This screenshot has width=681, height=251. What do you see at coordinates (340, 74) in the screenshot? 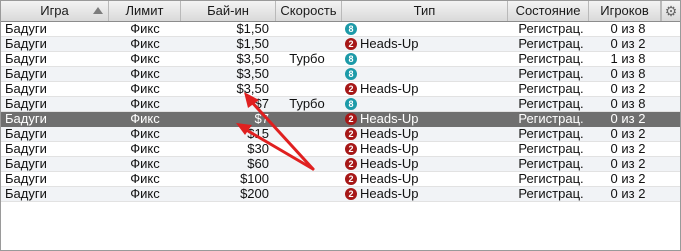
I see `table-row: Бадуги Фикс $3,50 8 Регистрац. 0 из 8` at bounding box center [340, 74].